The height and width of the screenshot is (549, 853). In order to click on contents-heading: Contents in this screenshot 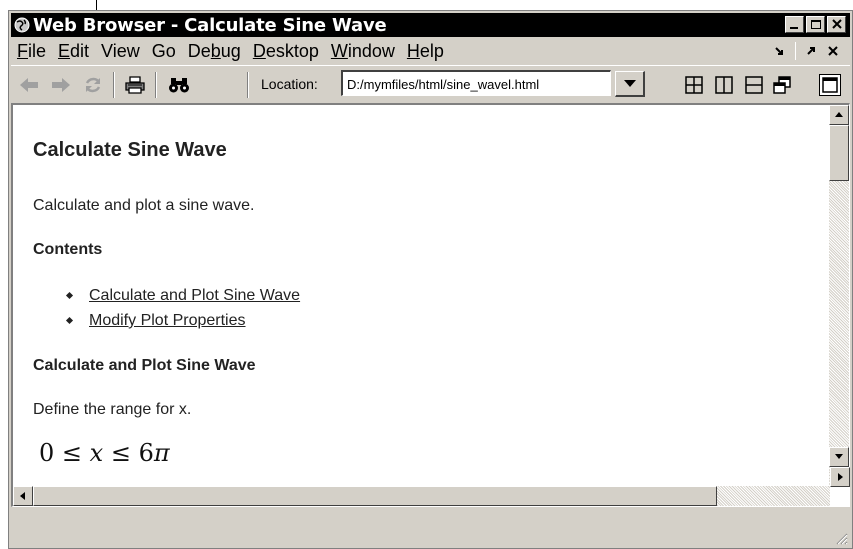, I will do `click(68, 249)`.